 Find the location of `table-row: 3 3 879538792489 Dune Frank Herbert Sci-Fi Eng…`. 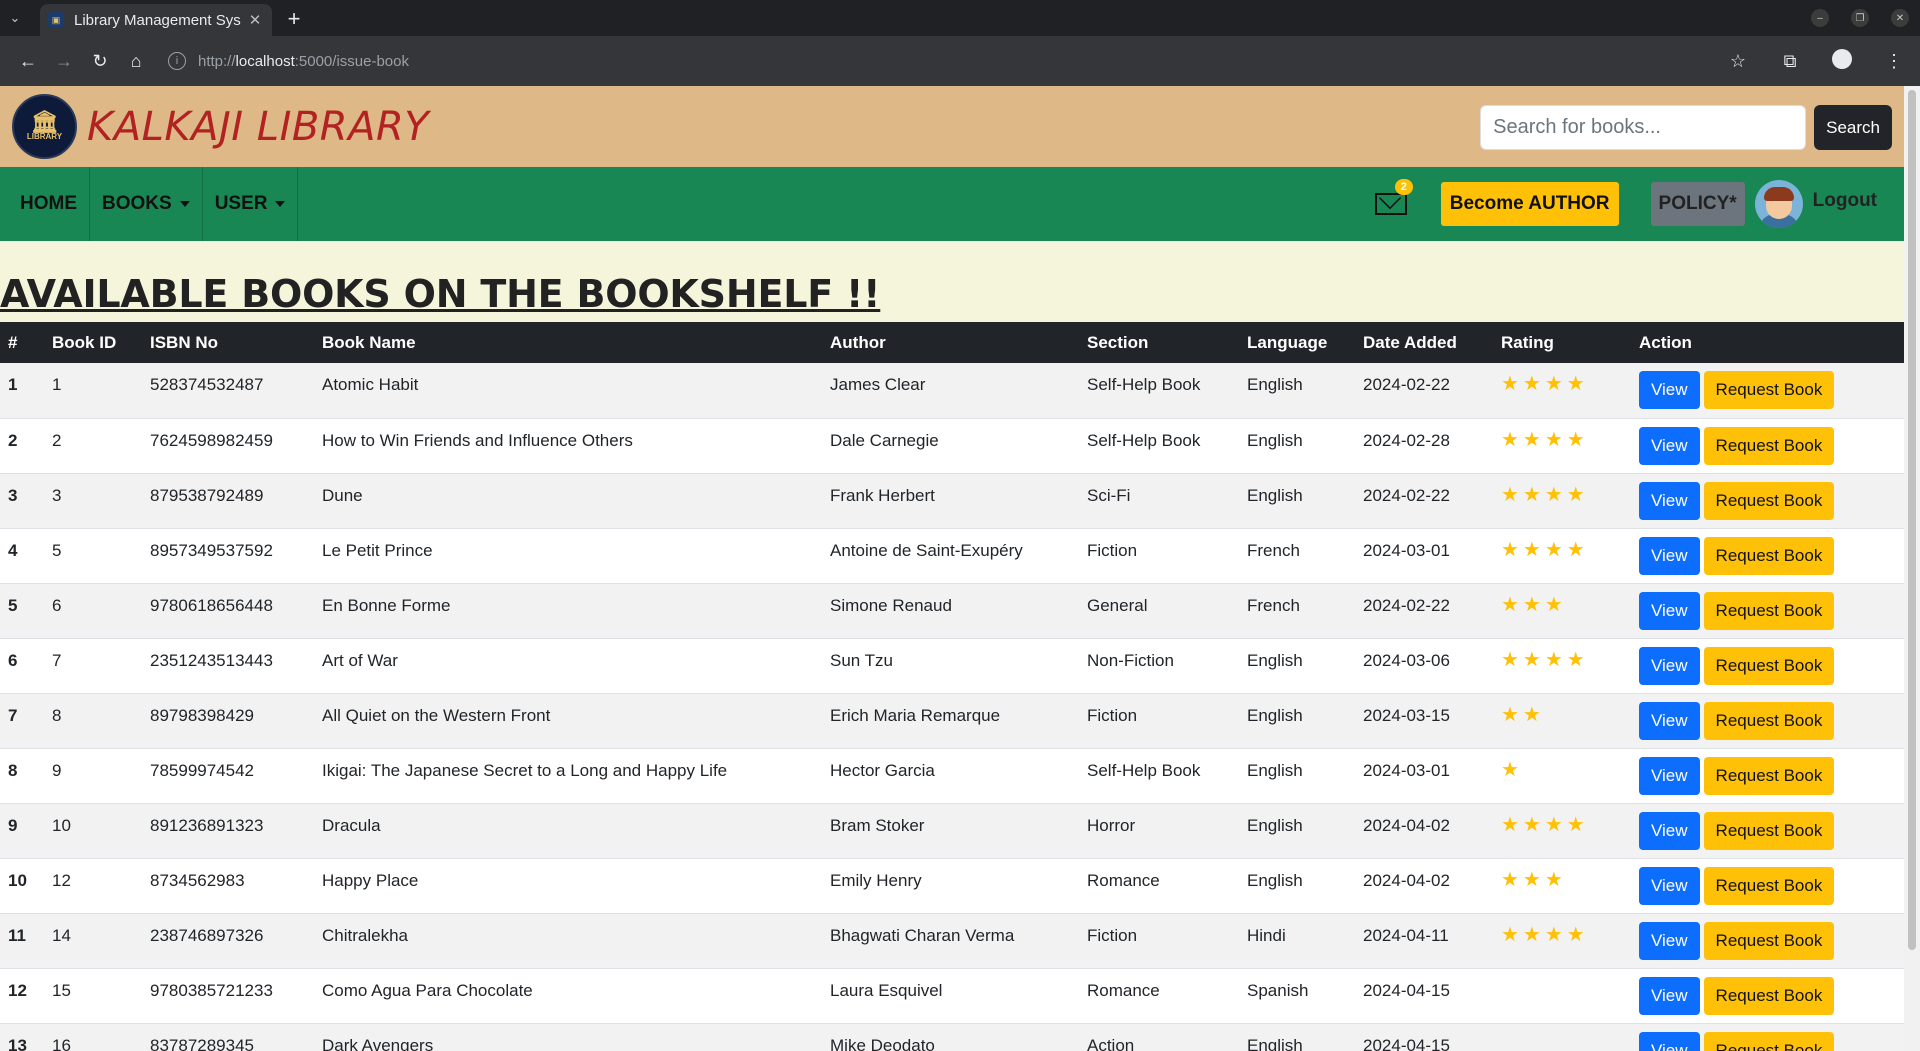

table-row: 3 3 879538792489 Dune Frank Herbert Sci-Fi Eng… is located at coordinates (952, 500).